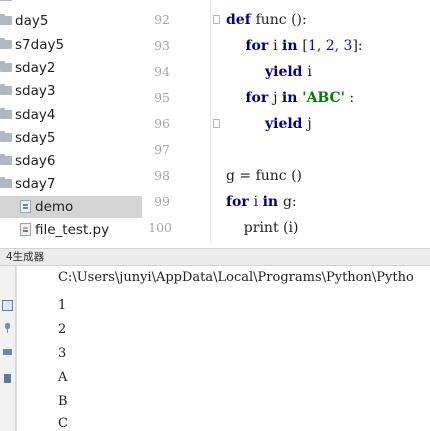  What do you see at coordinates (35, 68) in the screenshot?
I see `tree-item-label: sday2` at bounding box center [35, 68].